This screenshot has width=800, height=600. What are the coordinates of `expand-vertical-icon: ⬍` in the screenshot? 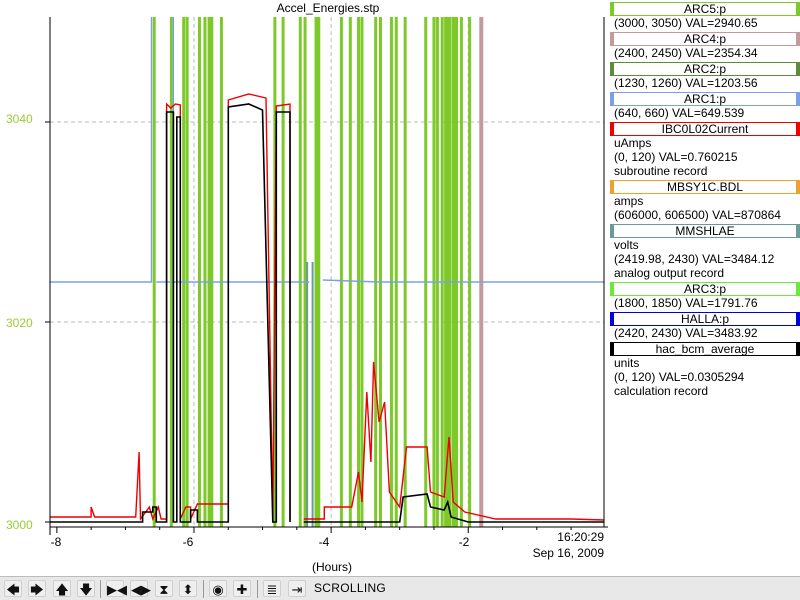 It's located at (188, 588).